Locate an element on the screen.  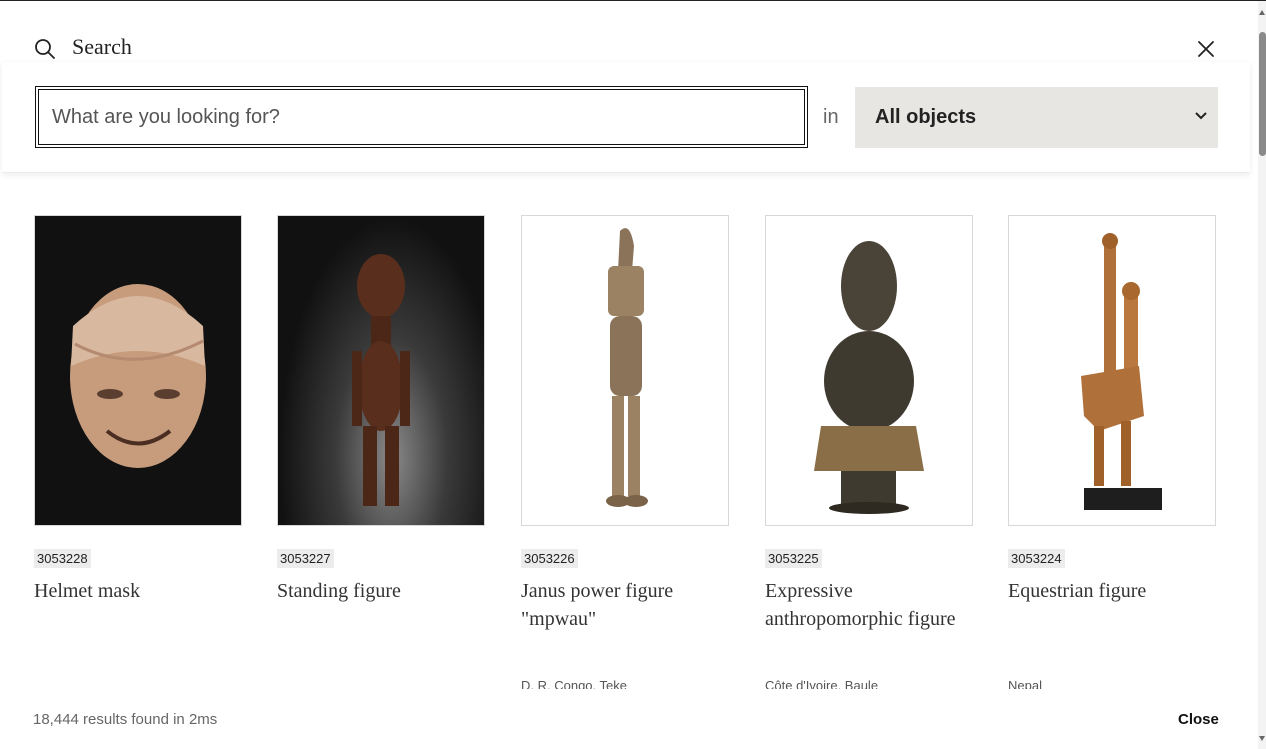
result-id: 3053225 is located at coordinates (793, 558).